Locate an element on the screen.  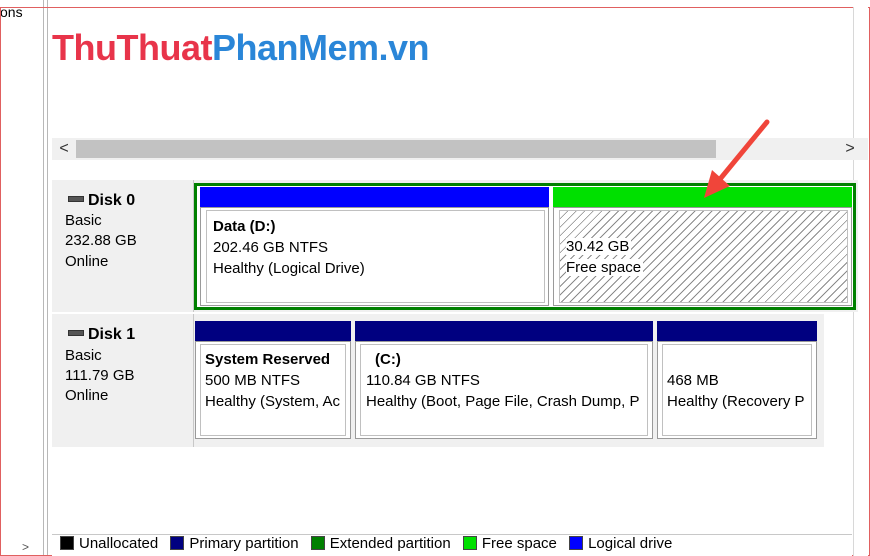
legend-item: Unallocated is located at coordinates (109, 543).